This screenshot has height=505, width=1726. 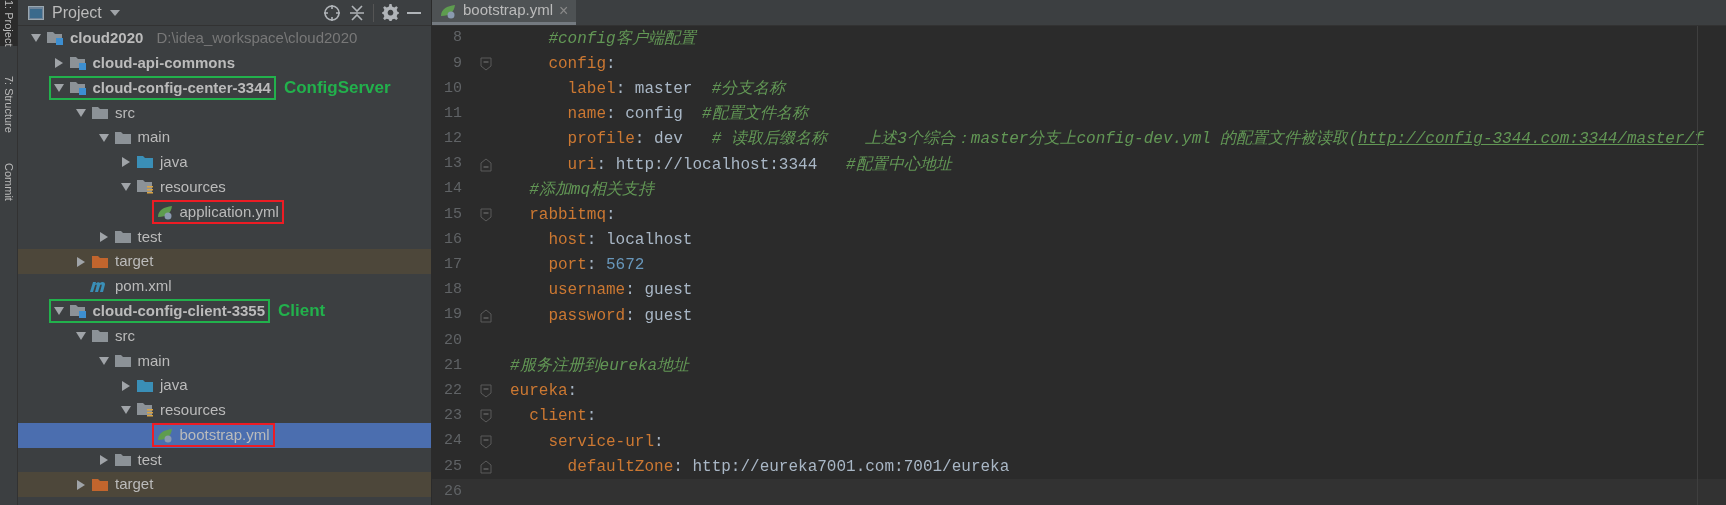 I want to click on tool-window-tab: 1: Project, so click(x=9, y=23).